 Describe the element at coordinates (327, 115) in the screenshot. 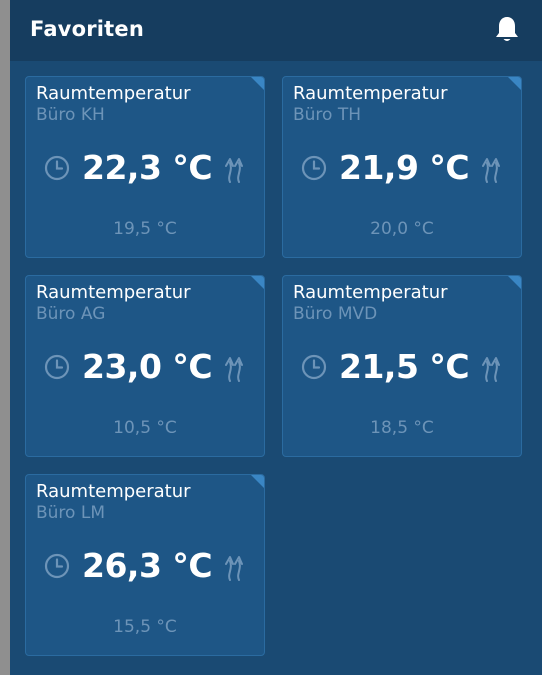

I see `tile-room-name: Büro TH` at that location.